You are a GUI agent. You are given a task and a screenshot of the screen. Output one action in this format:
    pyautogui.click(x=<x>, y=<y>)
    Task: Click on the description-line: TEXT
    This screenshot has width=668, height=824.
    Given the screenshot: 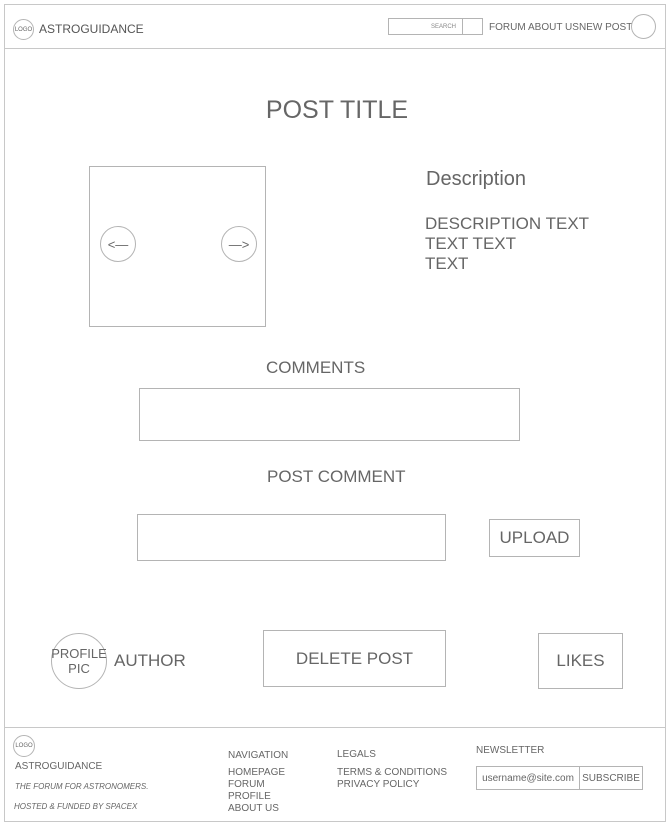 What is the action you would take?
    pyautogui.click(x=447, y=263)
    